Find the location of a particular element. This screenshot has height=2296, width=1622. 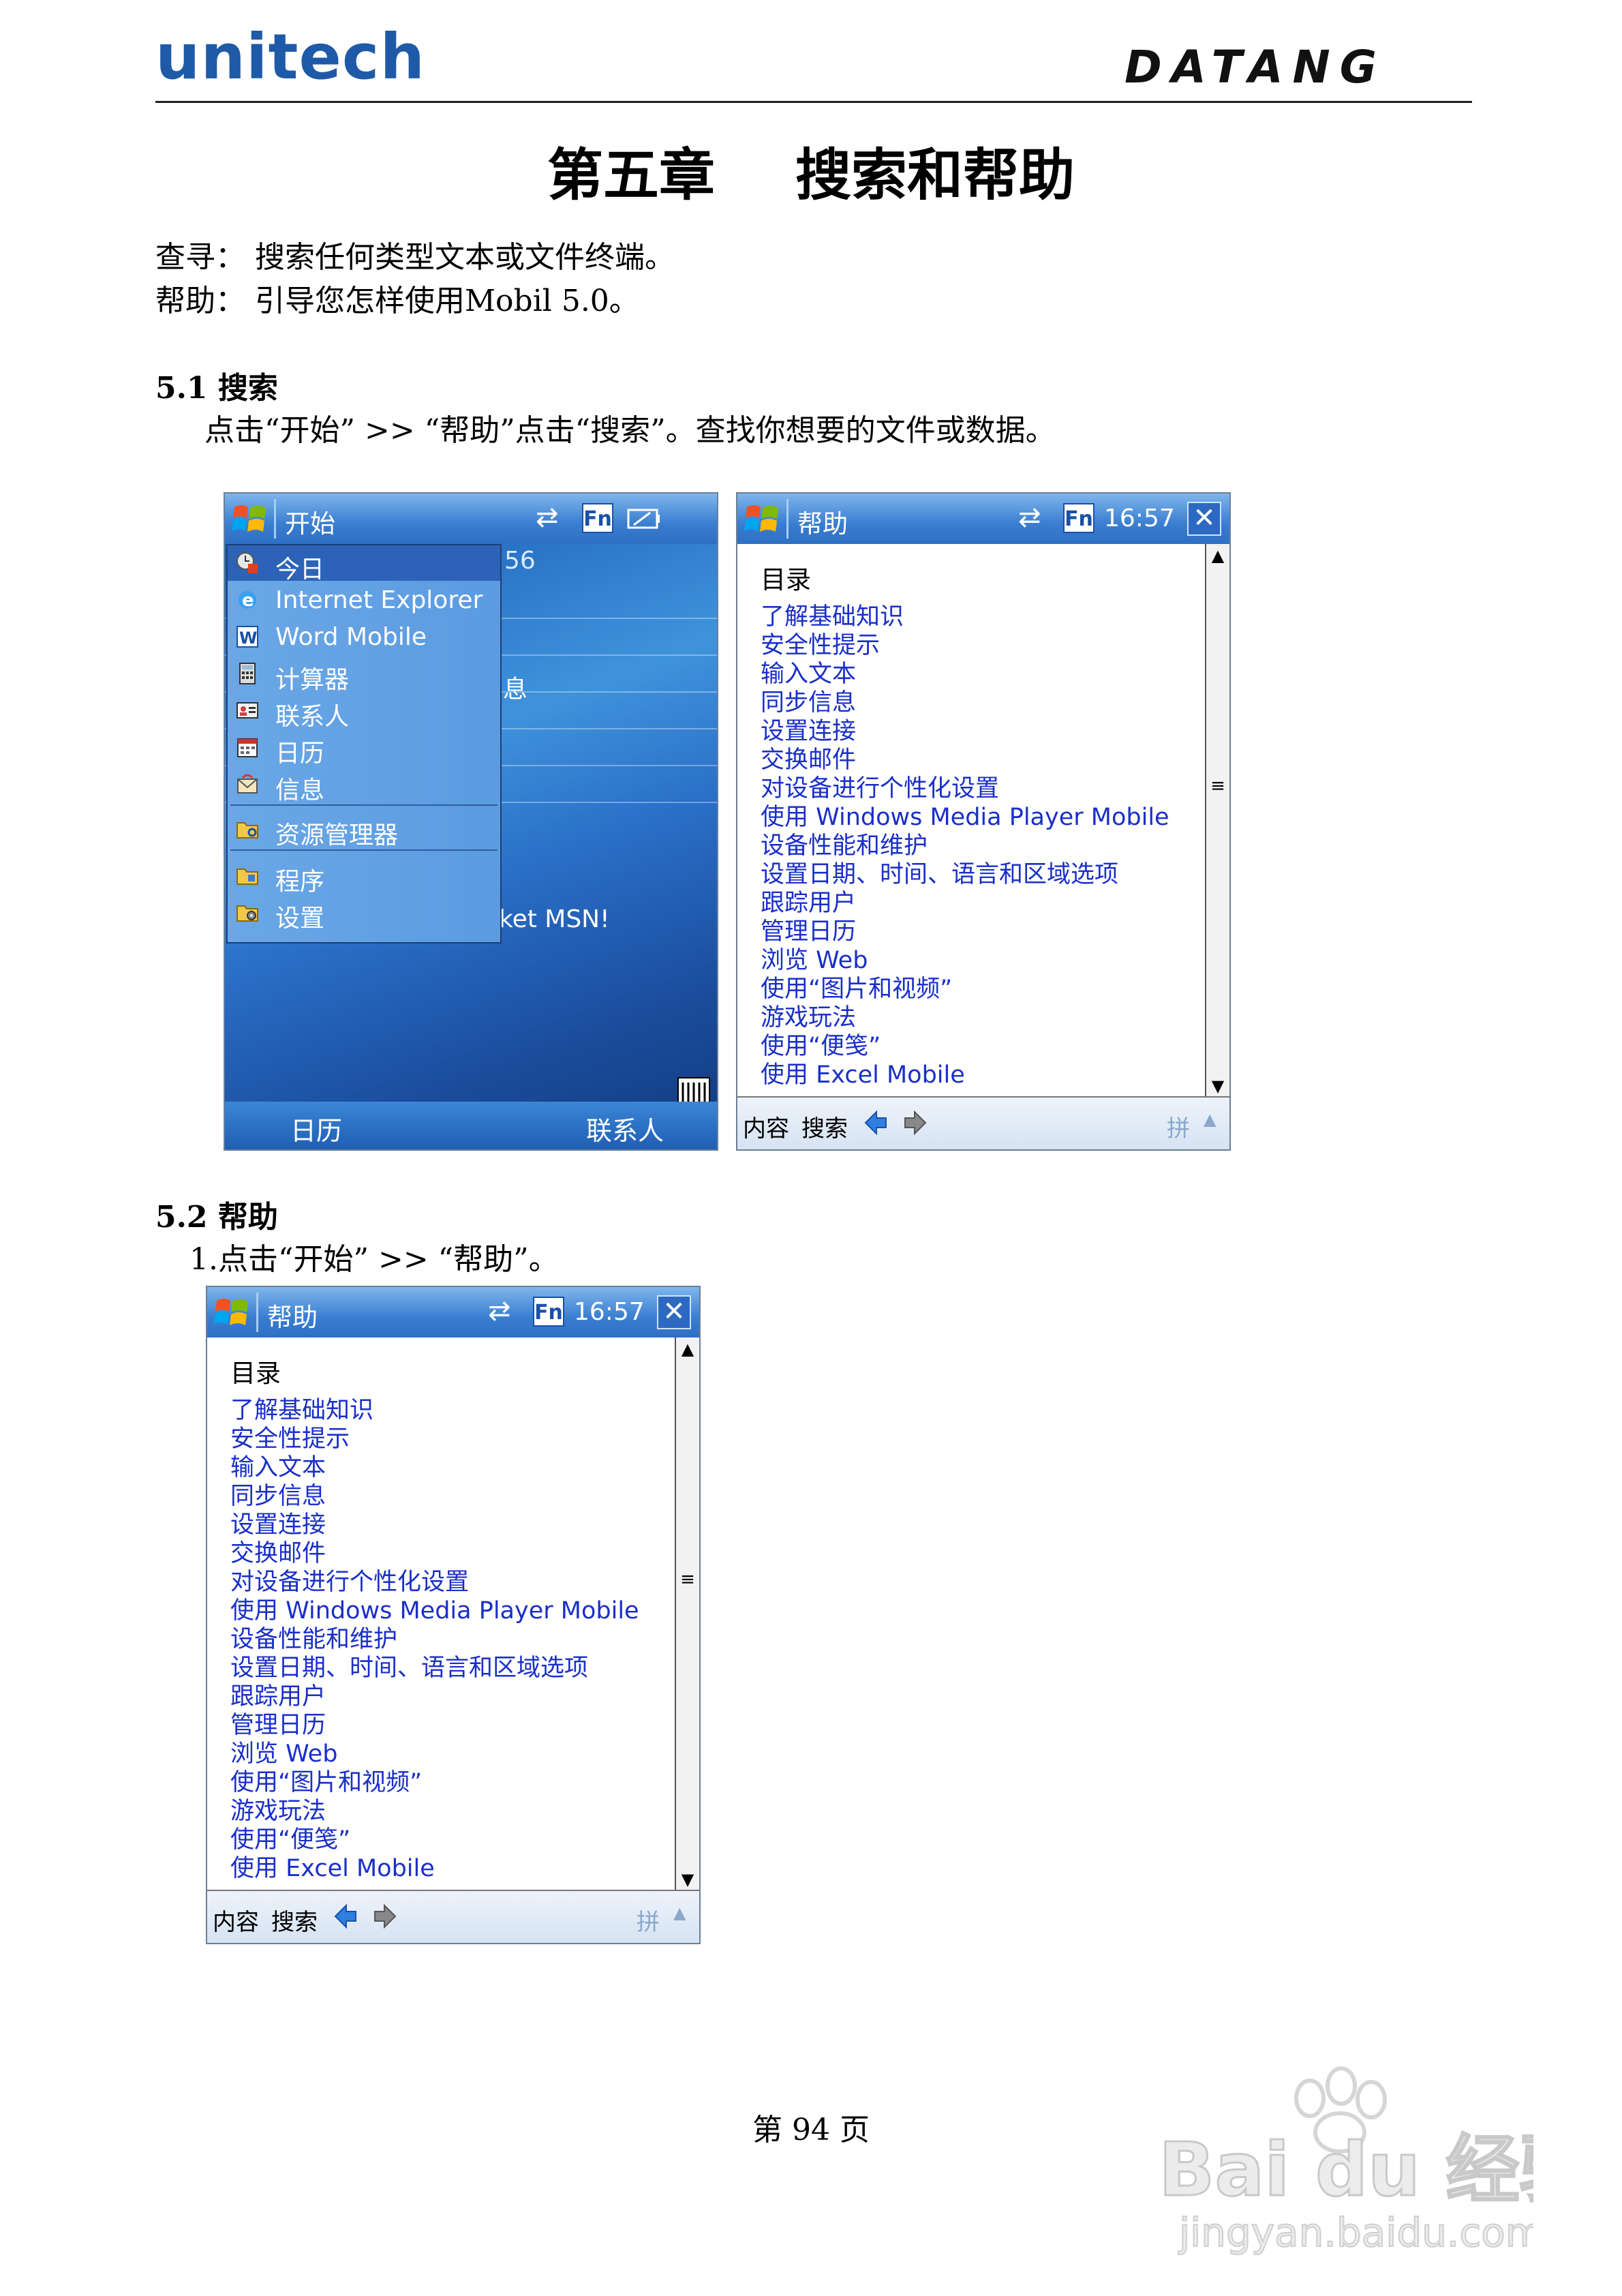

section-5-2-heading: 5.2 帮助 is located at coordinates (216, 1217).